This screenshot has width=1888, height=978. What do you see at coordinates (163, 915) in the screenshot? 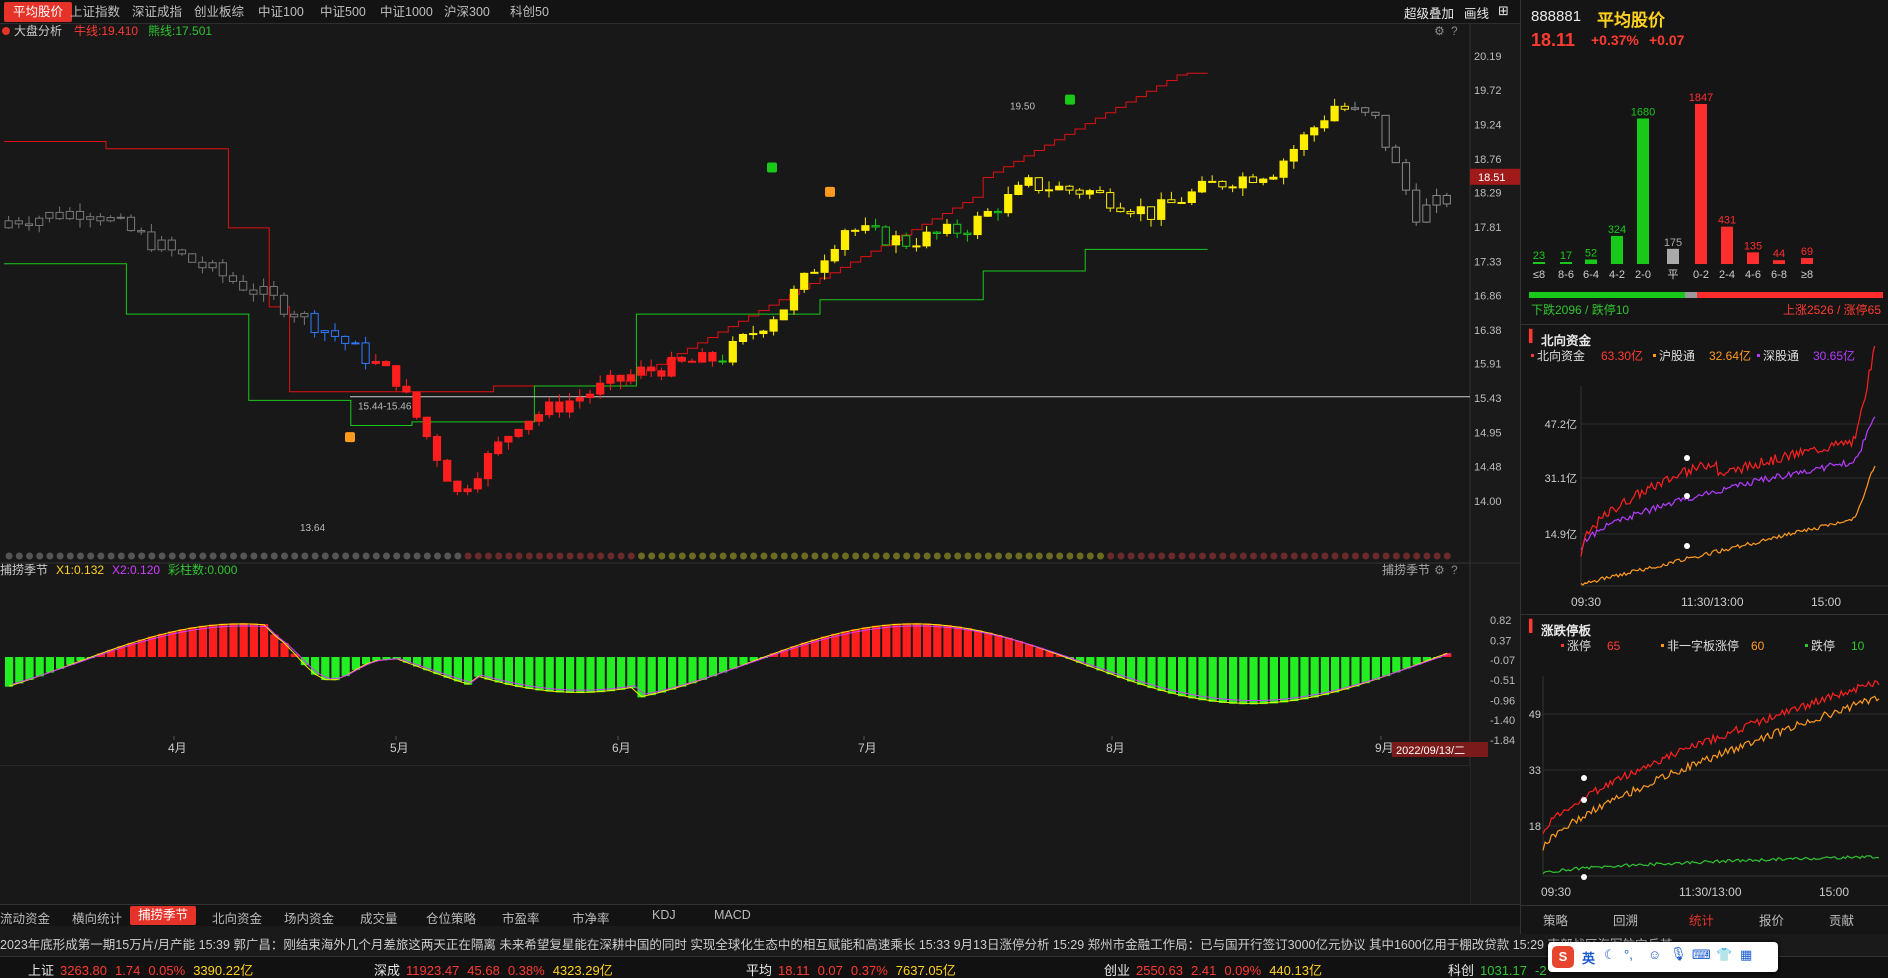
I see `indicator-tab-2: 捕捞季节` at bounding box center [163, 915].